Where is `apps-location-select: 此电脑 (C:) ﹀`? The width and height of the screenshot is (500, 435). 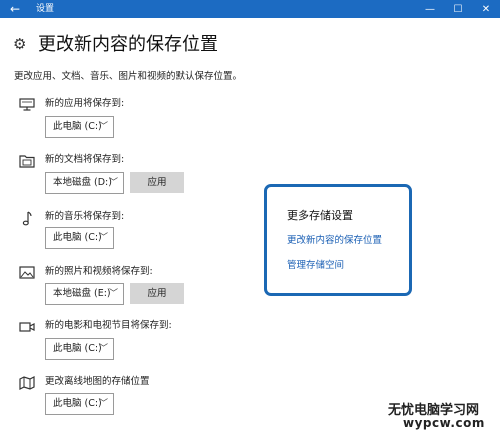
apps-location-select: 此电脑 (C:) ﹀ is located at coordinates (79, 127).